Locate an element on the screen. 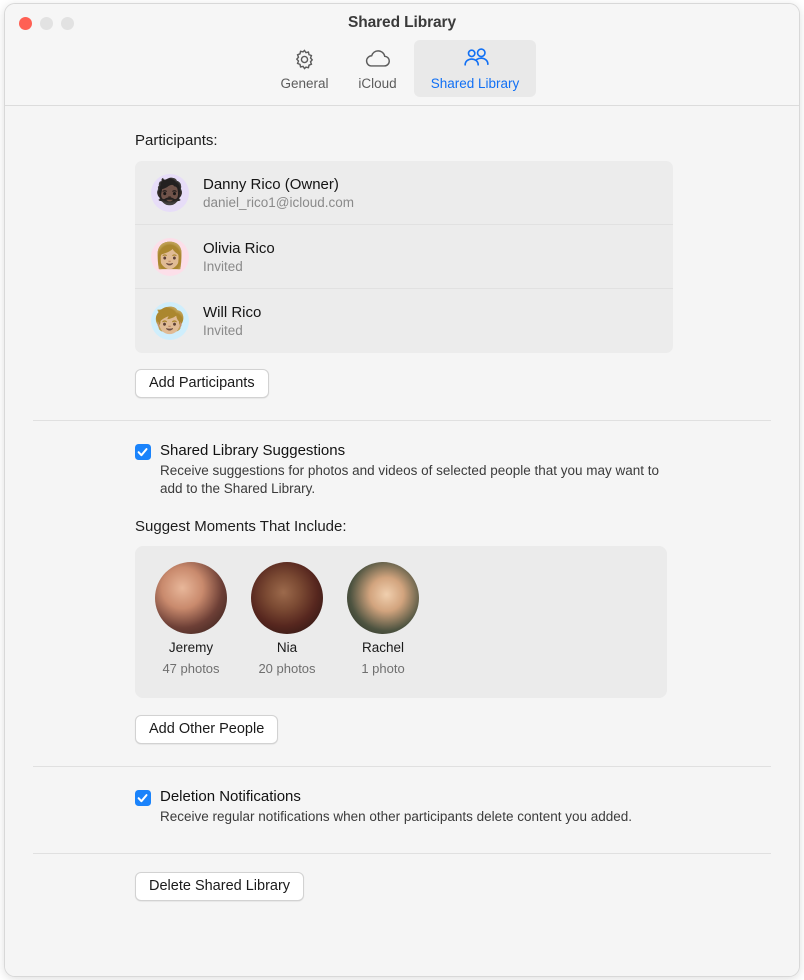  person-name: Nia is located at coordinates (287, 648).